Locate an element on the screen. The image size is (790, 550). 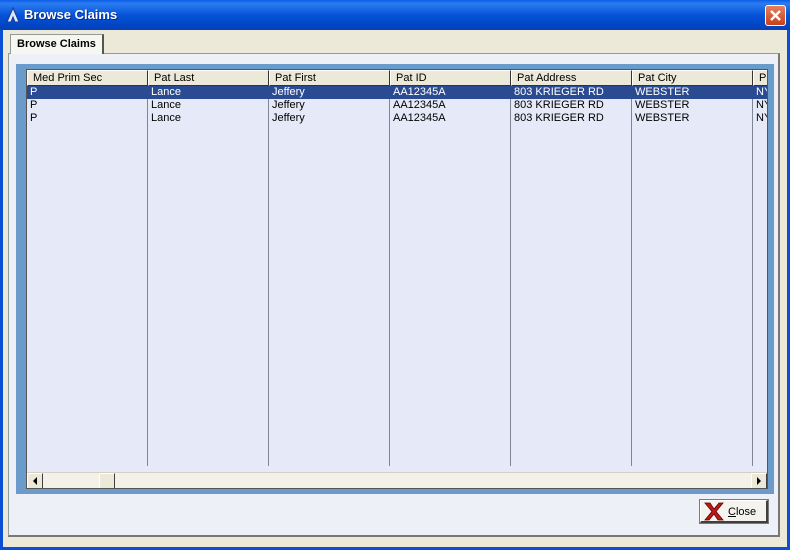
window-close-button is located at coordinates (775, 15).